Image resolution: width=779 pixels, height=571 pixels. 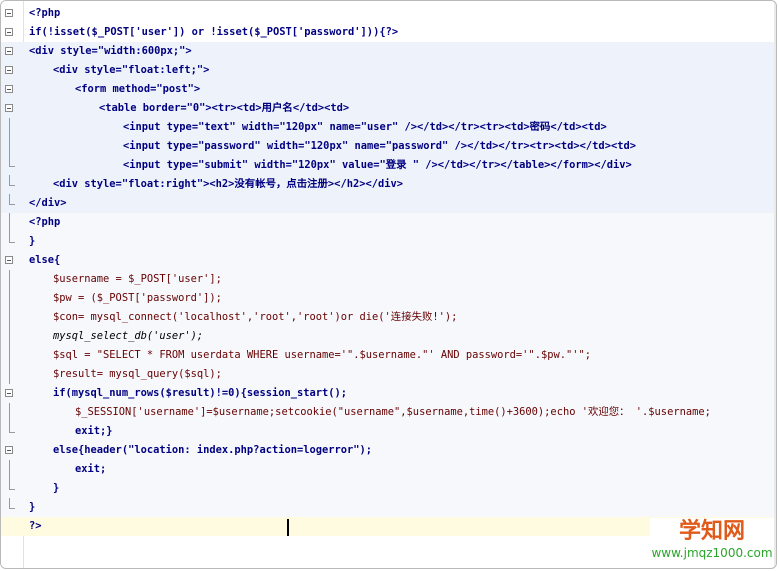 What do you see at coordinates (128, 336) in the screenshot?
I see `code-text: mysql_select_db('user');` at bounding box center [128, 336].